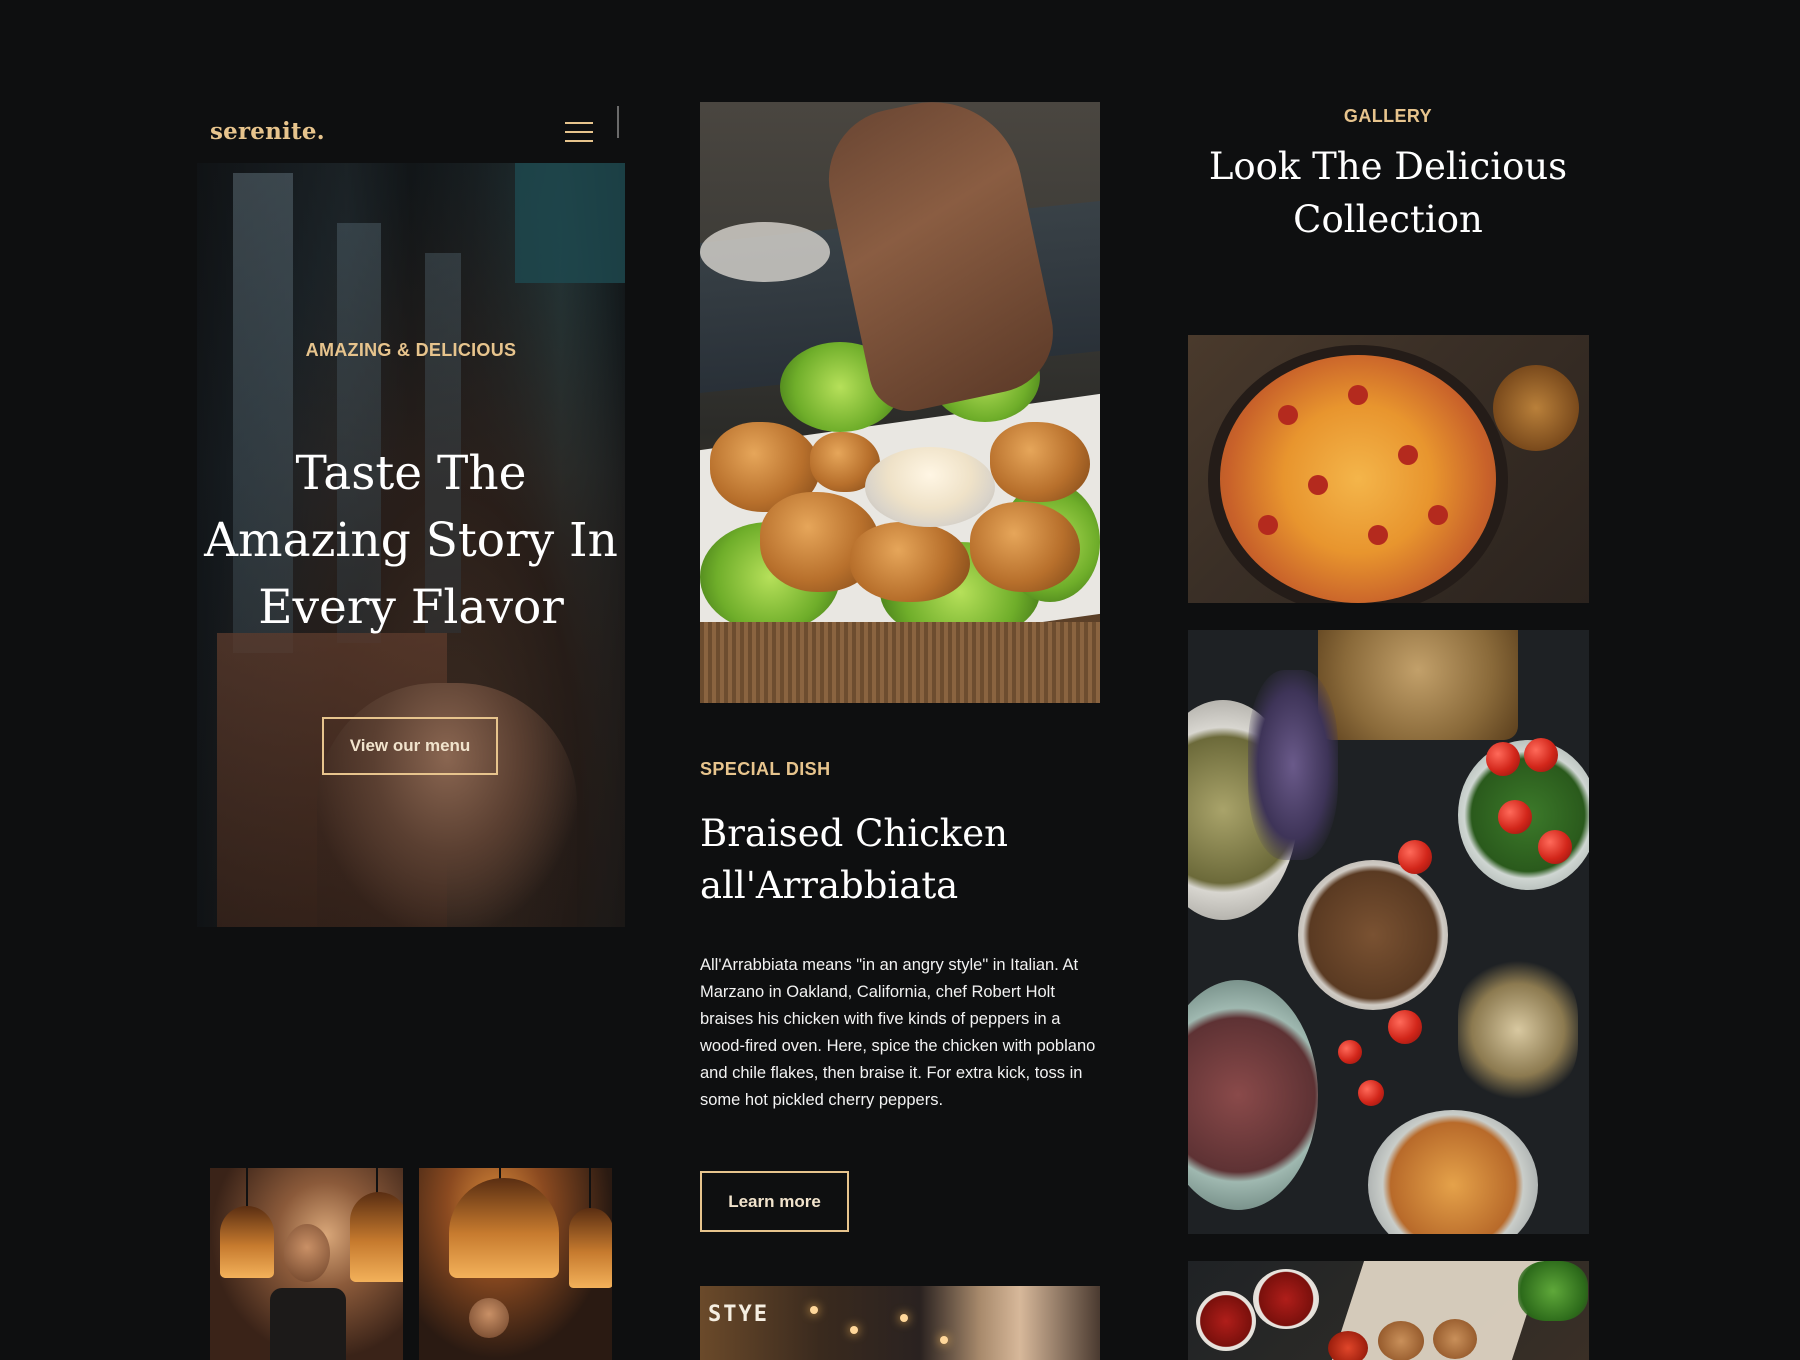  I want to click on hero-title-line: Every Flavor, so click(411, 607).